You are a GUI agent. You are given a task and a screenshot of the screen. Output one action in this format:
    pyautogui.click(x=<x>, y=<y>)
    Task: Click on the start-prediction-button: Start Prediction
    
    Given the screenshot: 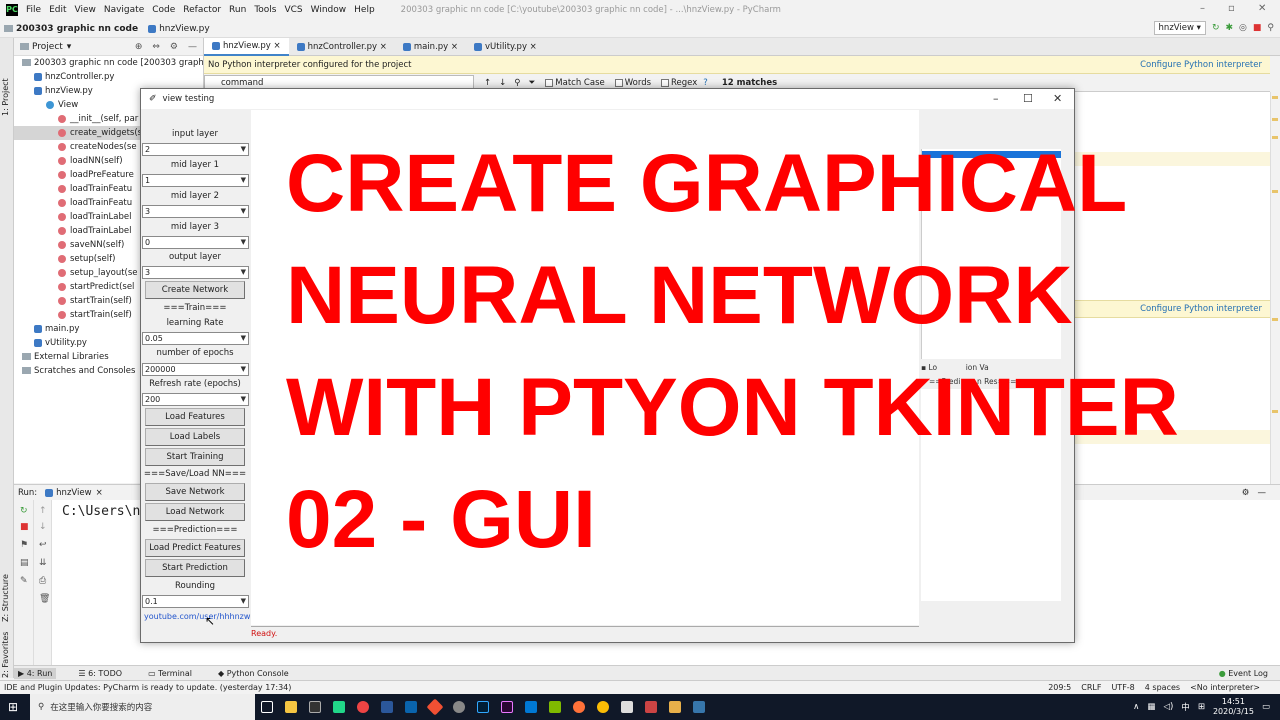 What is the action you would take?
    pyautogui.click(x=195, y=568)
    